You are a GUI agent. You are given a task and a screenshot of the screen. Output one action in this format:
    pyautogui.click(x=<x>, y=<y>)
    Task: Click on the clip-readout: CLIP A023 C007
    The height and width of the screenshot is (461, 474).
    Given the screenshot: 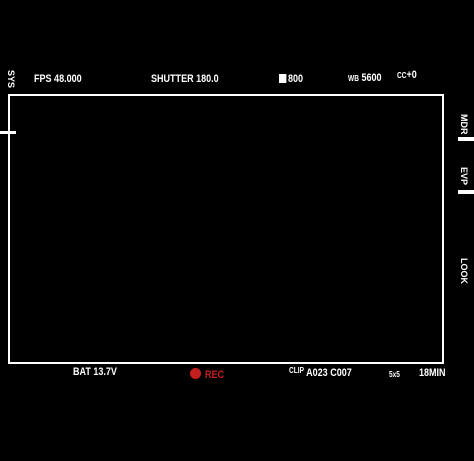 What is the action you would take?
    pyautogui.click(x=320, y=372)
    